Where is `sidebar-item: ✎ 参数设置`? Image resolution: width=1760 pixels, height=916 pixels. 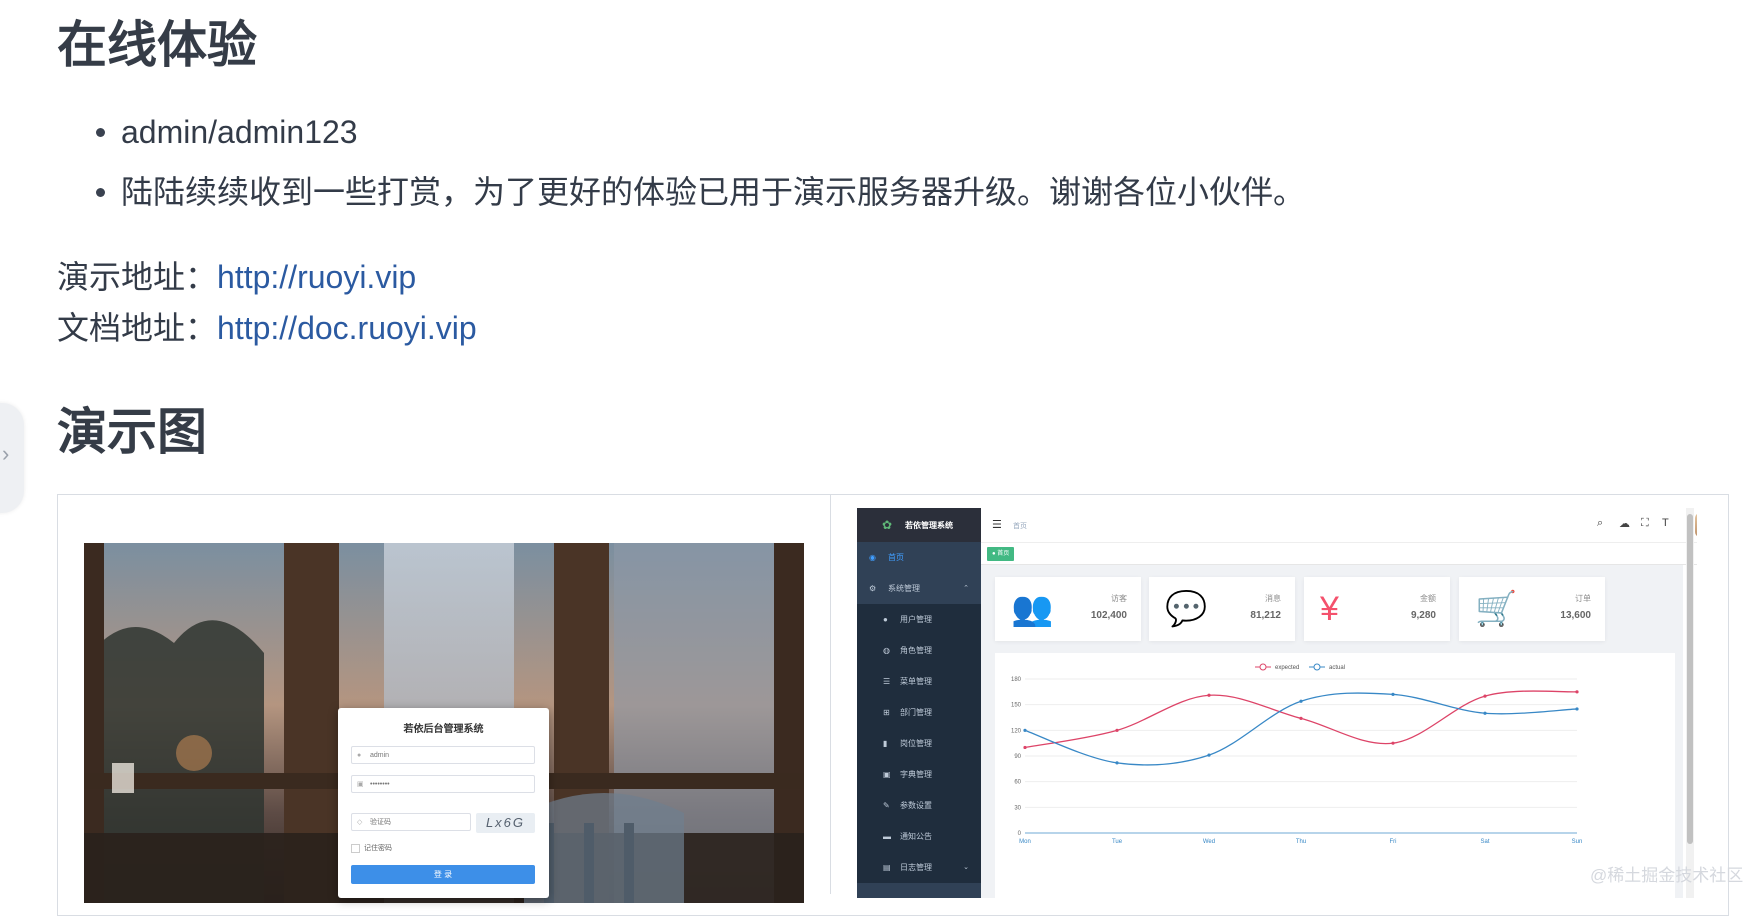
sidebar-item: ✎ 参数设置 is located at coordinates (919, 805).